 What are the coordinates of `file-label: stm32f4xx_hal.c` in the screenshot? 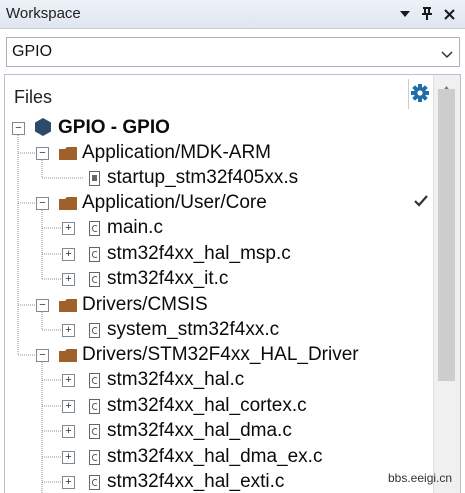 It's located at (176, 379).